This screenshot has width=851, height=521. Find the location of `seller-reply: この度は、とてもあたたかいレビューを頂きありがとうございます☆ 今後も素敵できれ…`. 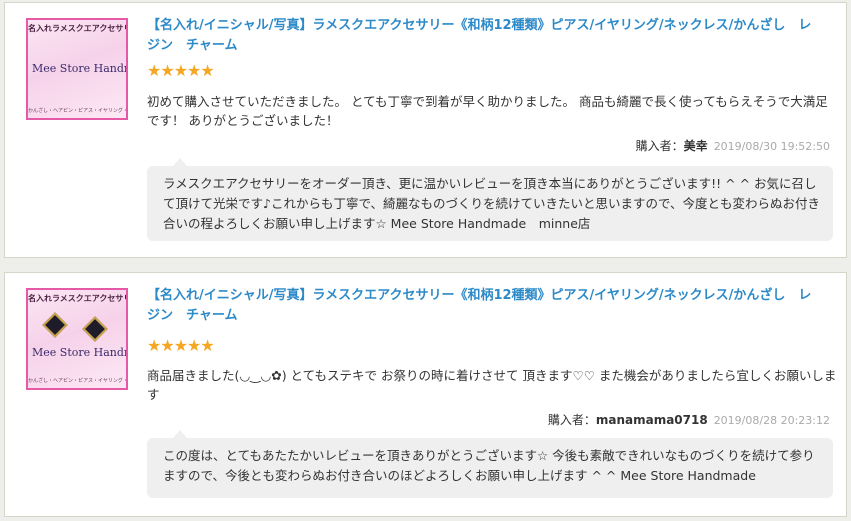

seller-reply: この度は、とてもあたたかいレビューを頂きありがとうございます☆ 今後も素敵できれ… is located at coordinates (490, 464).